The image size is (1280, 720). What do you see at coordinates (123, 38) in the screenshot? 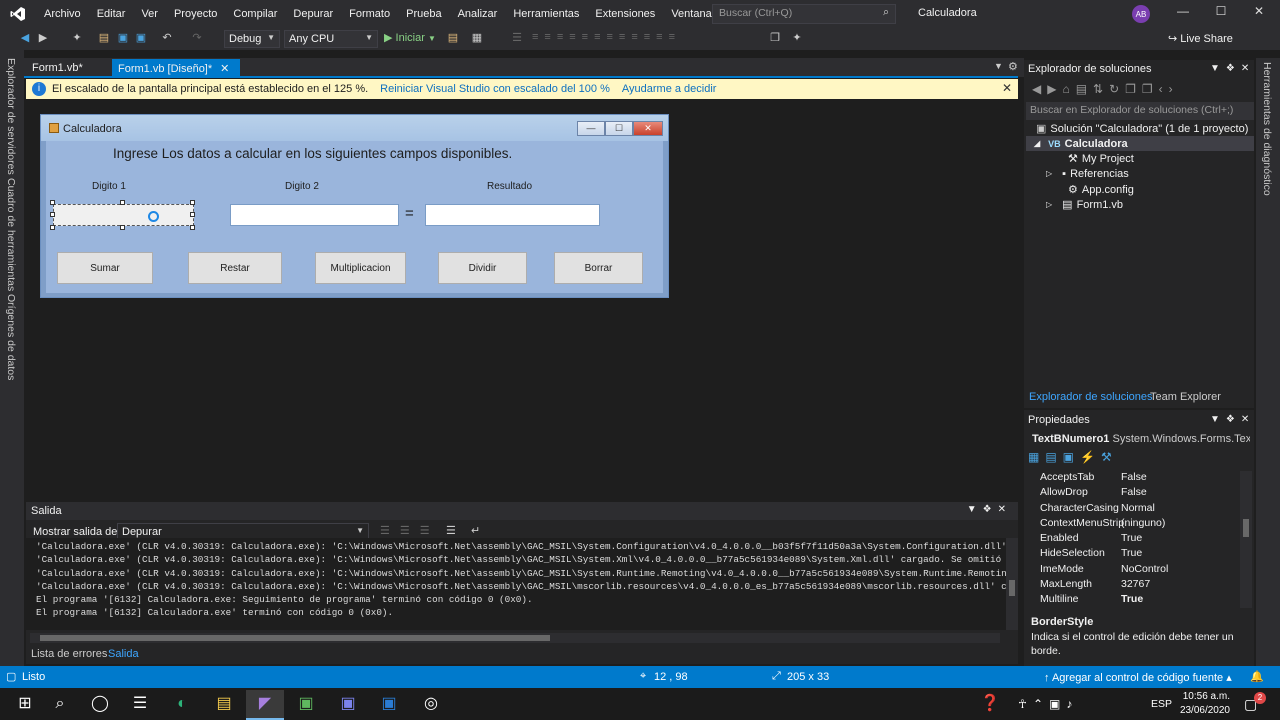
I see `save-icon: ▣` at bounding box center [123, 38].